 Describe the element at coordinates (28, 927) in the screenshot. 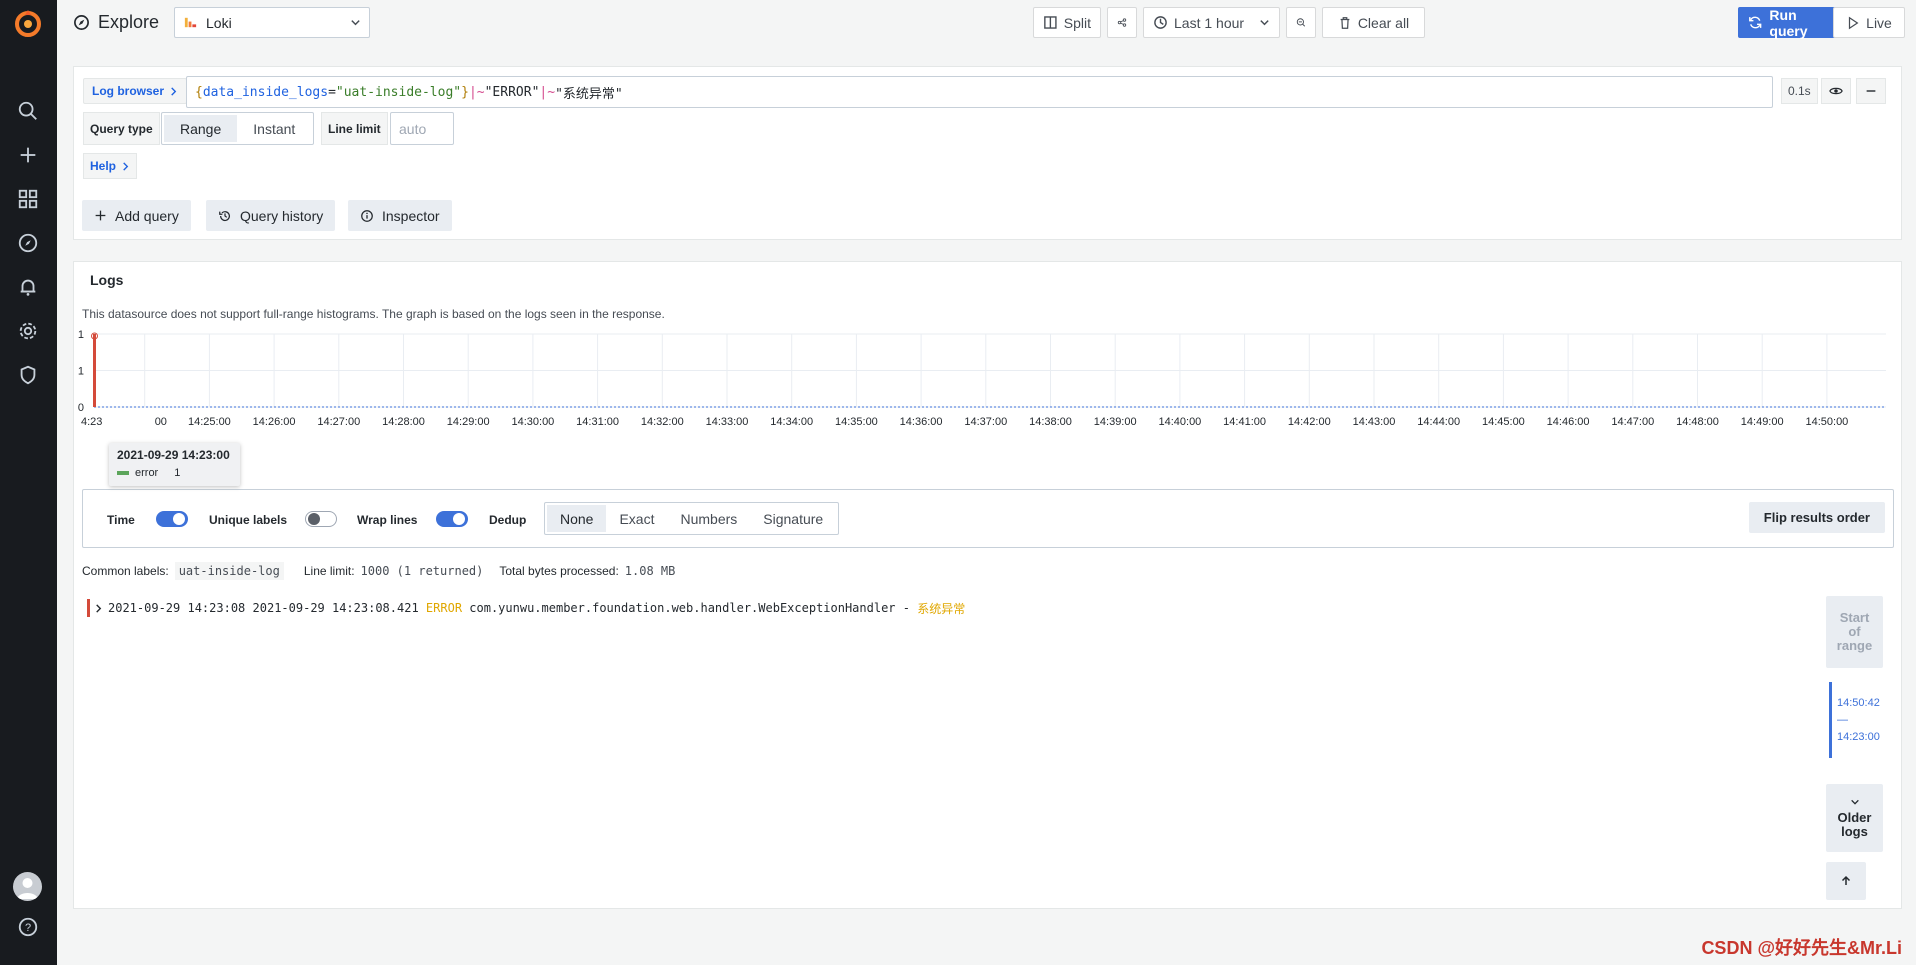

I see `help-icon: ?` at that location.